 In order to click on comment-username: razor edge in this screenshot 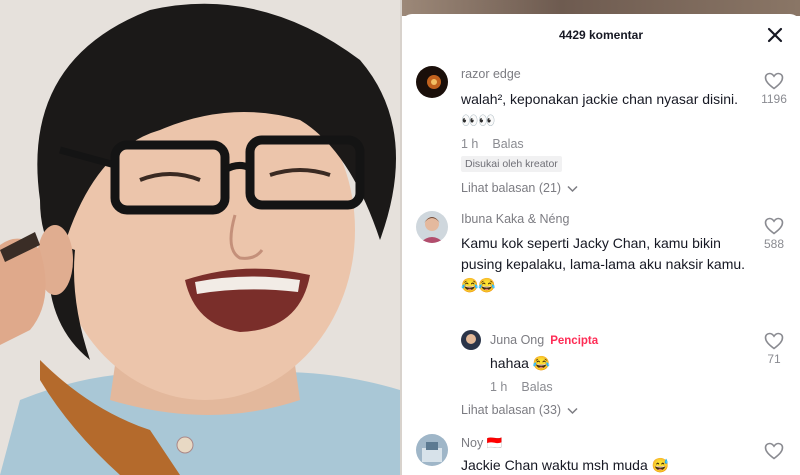, I will do `click(491, 74)`.